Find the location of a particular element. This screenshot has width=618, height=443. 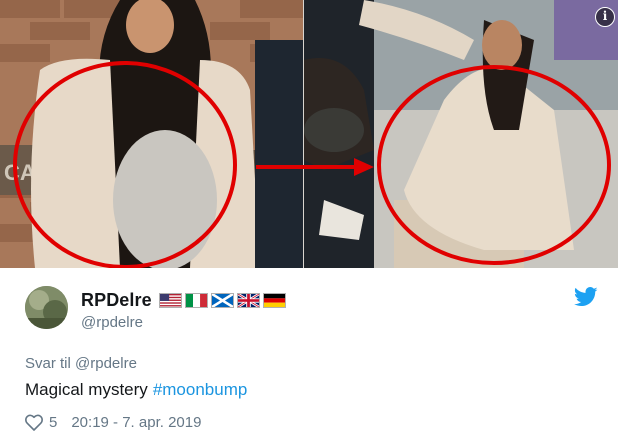

hashtag-link: #moonbump is located at coordinates (200, 390).